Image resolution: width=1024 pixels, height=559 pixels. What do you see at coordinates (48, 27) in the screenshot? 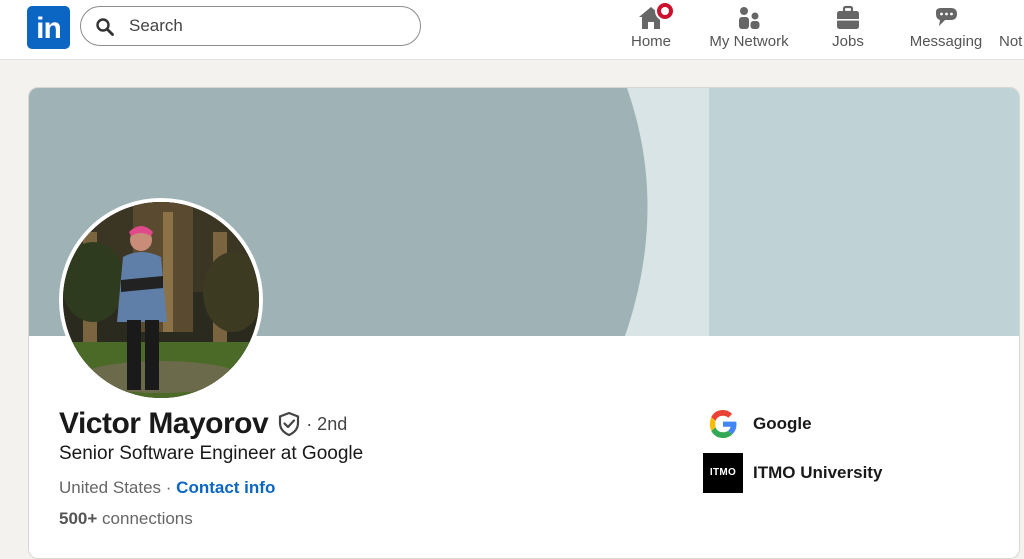
I see `linkedin-logo: in` at bounding box center [48, 27].